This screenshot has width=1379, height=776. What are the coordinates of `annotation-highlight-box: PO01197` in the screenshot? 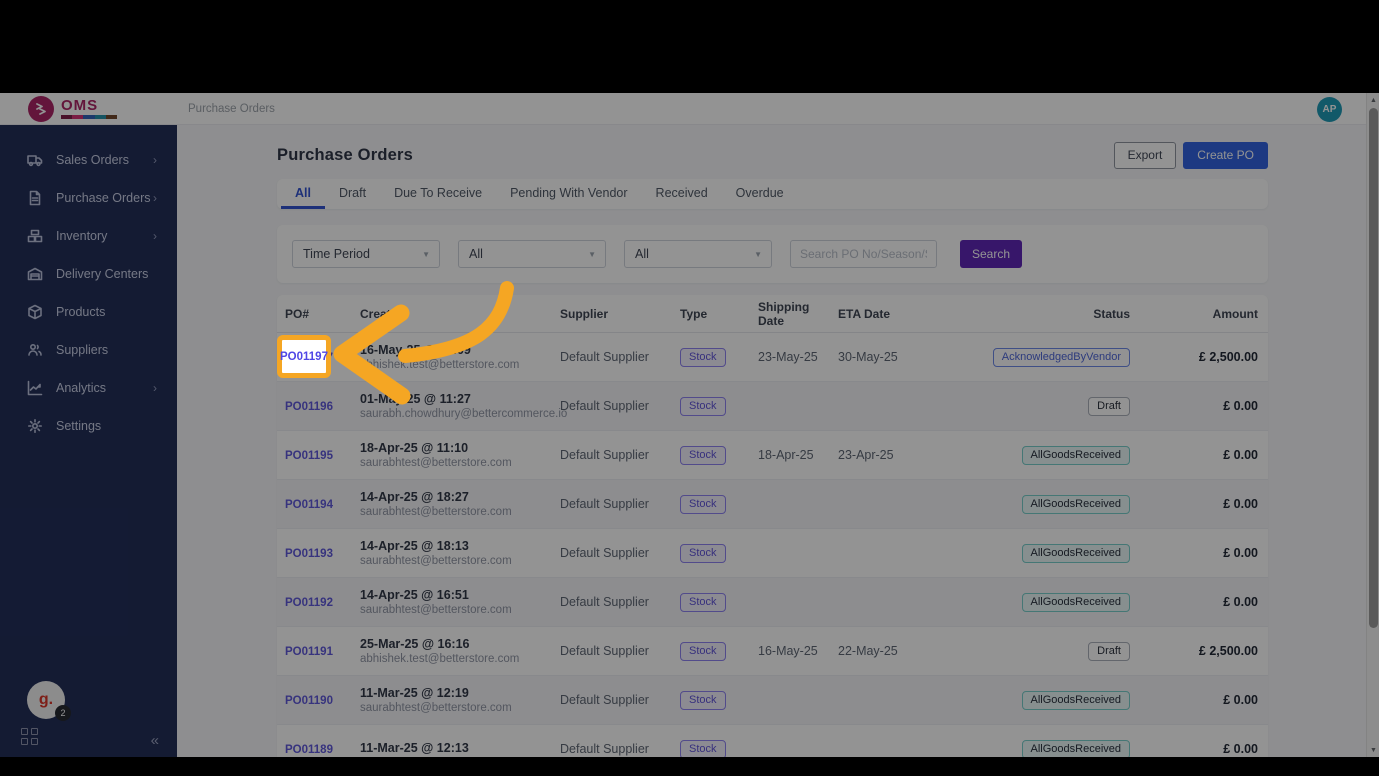 It's located at (304, 356).